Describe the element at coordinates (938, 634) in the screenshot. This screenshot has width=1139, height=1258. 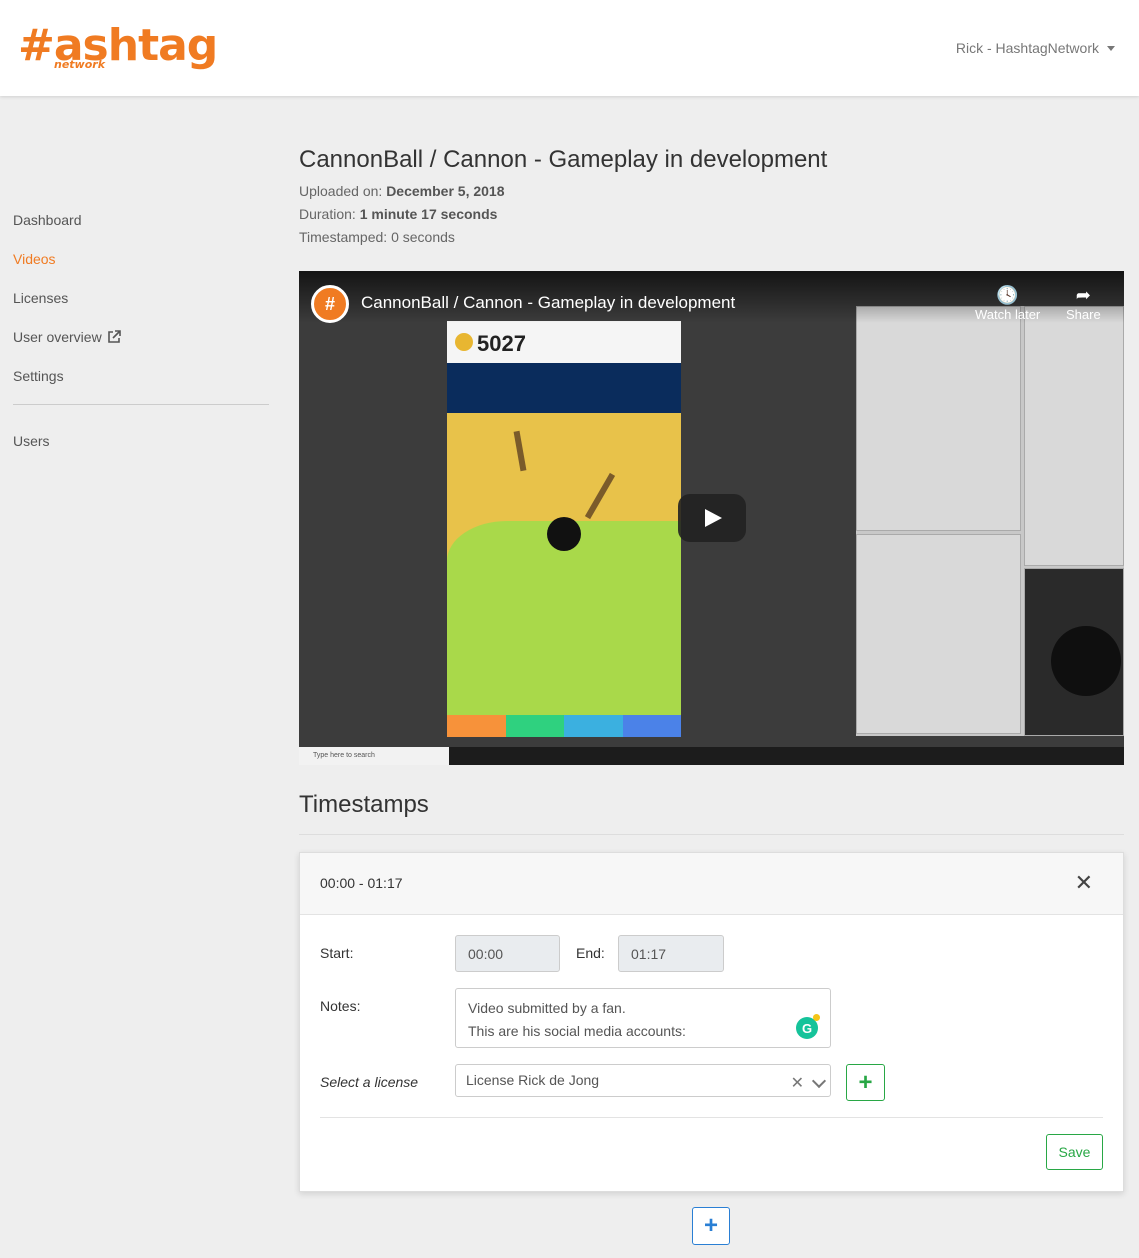
I see `project-pane` at that location.